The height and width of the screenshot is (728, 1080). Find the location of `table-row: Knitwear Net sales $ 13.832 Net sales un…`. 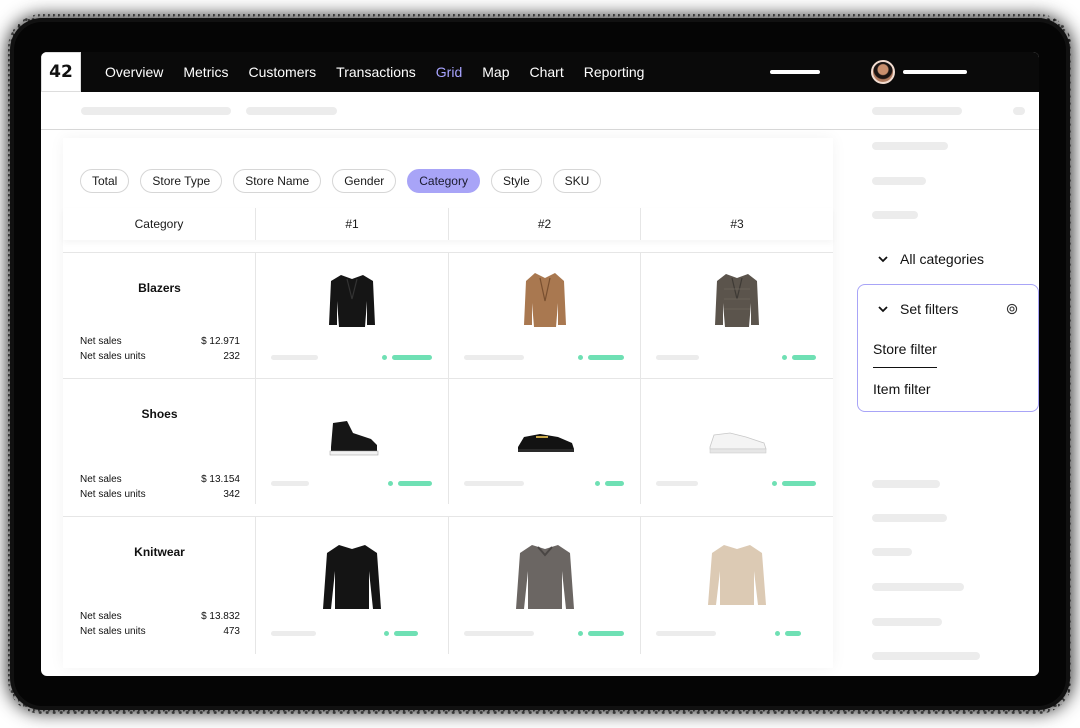

table-row: Knitwear Net sales $ 13.832 Net sales un… is located at coordinates (448, 585).